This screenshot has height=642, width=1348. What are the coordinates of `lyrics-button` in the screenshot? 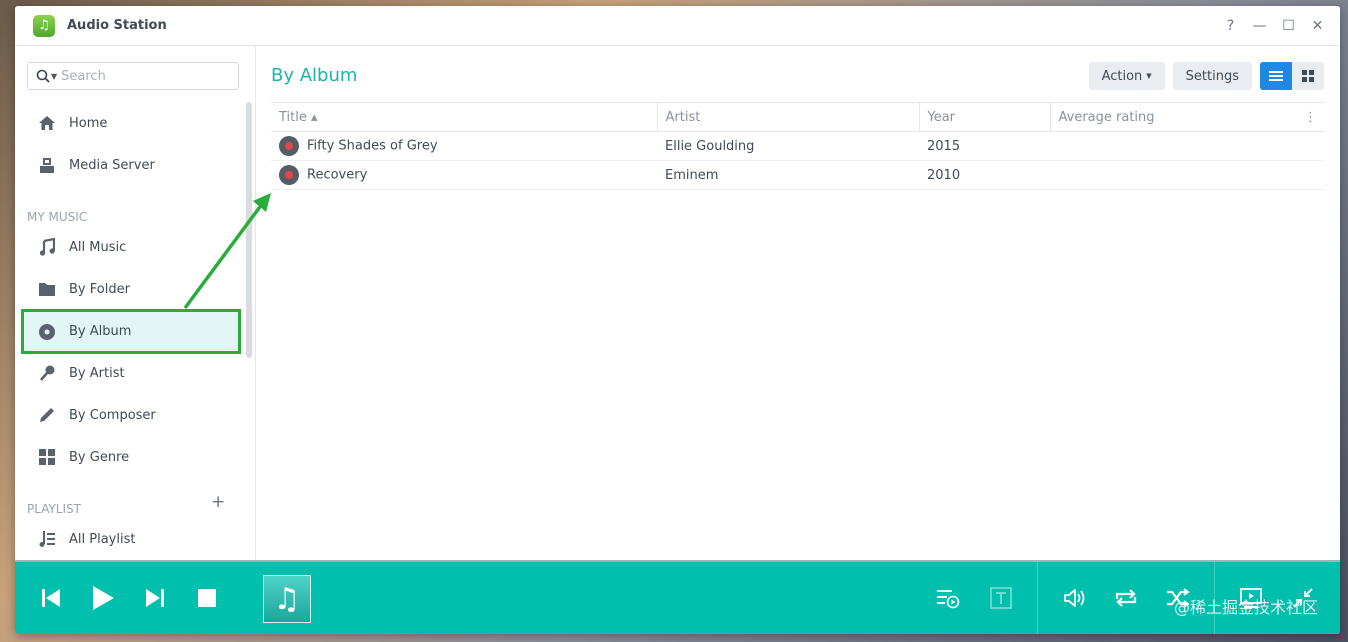 It's located at (1001, 598).